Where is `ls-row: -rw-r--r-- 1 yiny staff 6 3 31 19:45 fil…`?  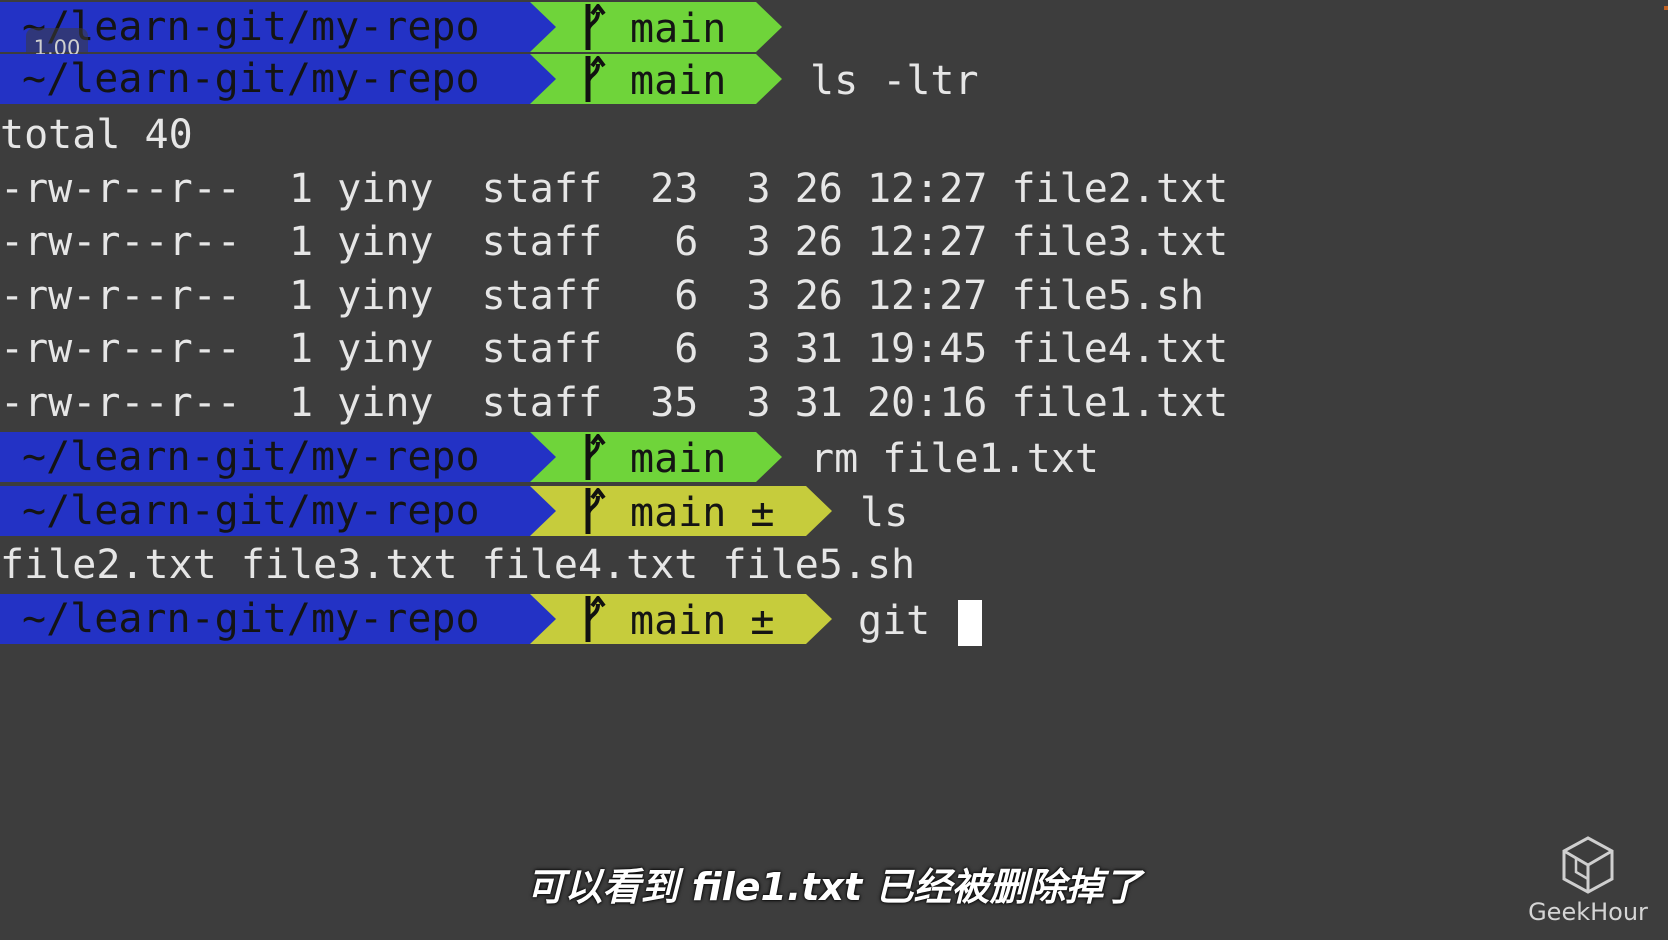
ls-row: -rw-r--r-- 1 yiny staff 6 3 31 19:45 fil… is located at coordinates (614, 349).